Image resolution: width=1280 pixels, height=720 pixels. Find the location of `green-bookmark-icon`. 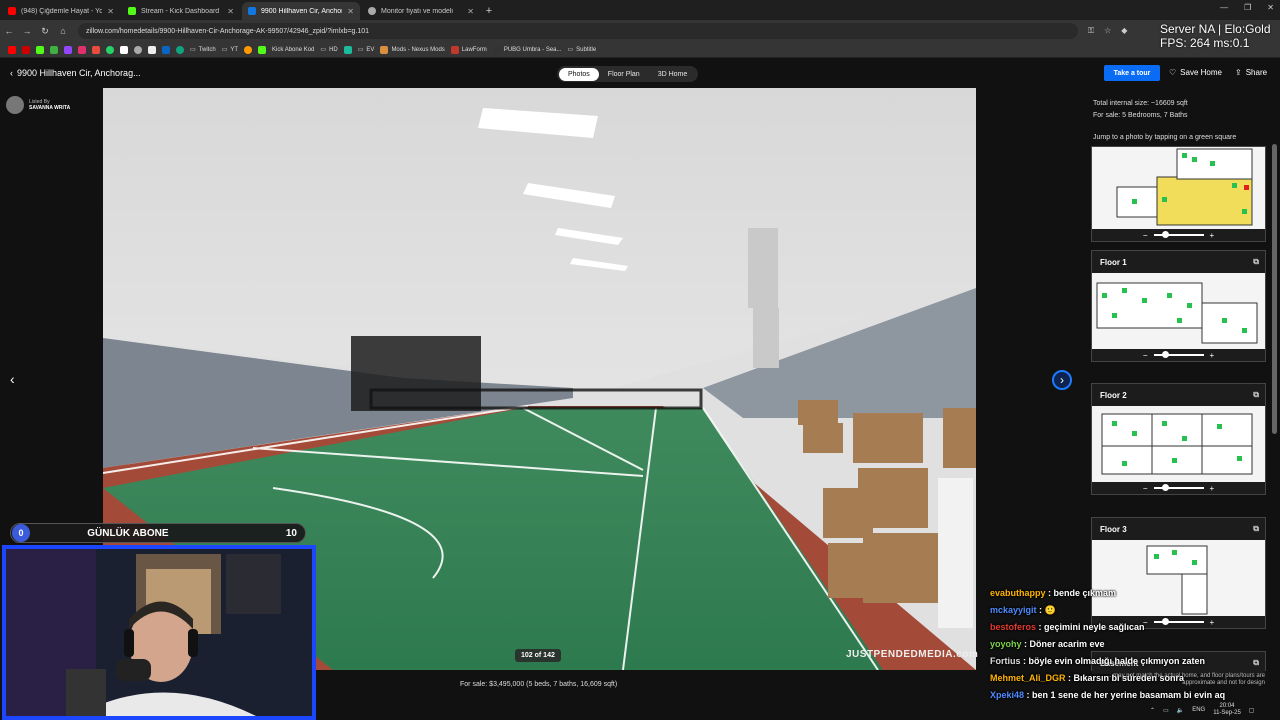

green-bookmark-icon is located at coordinates (262, 49).